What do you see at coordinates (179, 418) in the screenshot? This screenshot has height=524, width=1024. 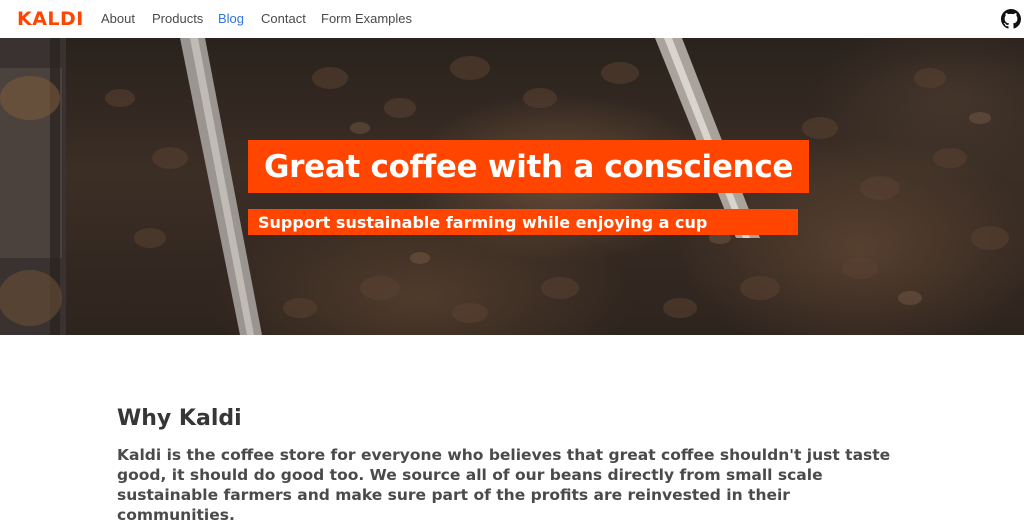 I see `section-title: Why Kaldi` at bounding box center [179, 418].